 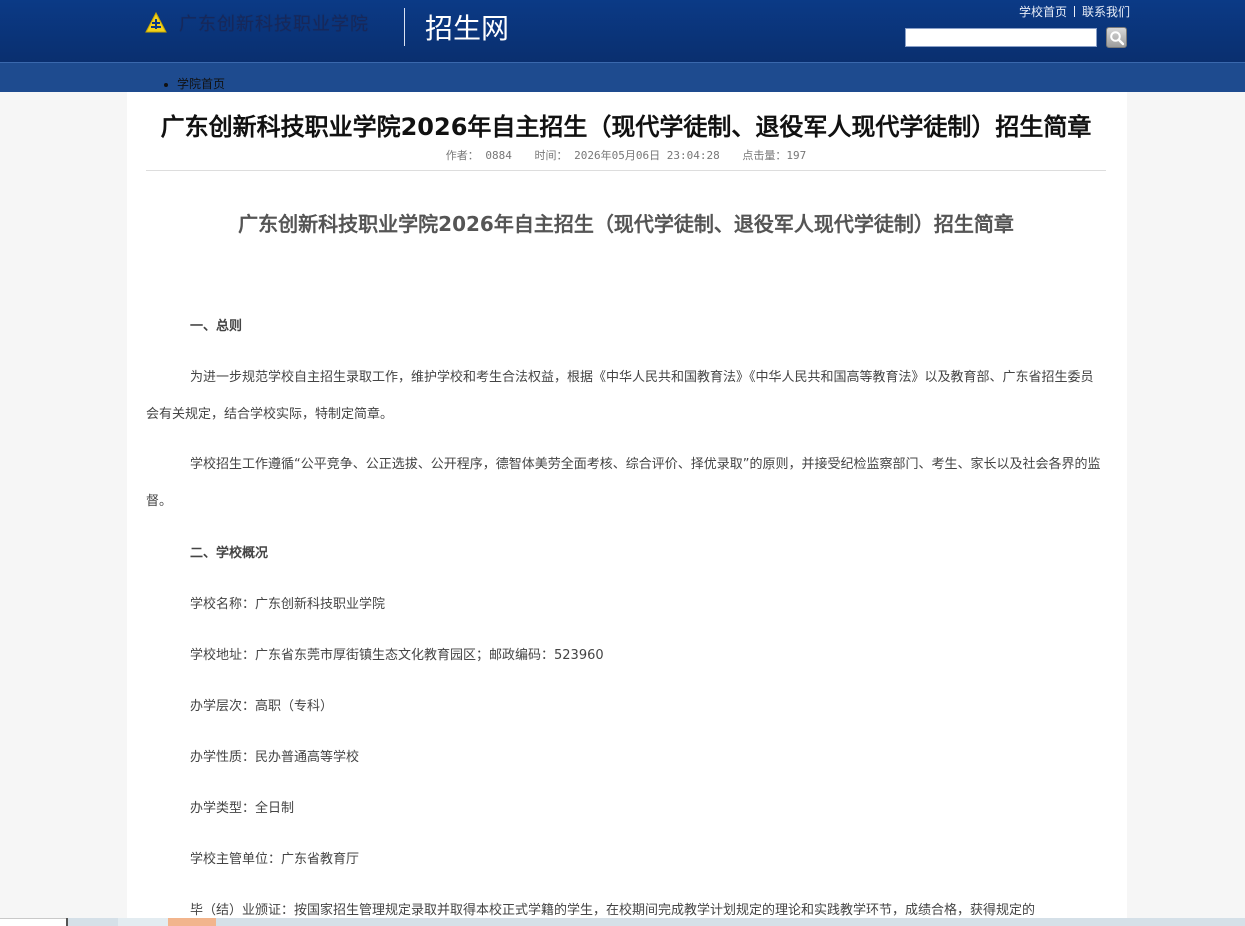 I want to click on school-logo: 广东创新科技职业学院, so click(x=270, y=25).